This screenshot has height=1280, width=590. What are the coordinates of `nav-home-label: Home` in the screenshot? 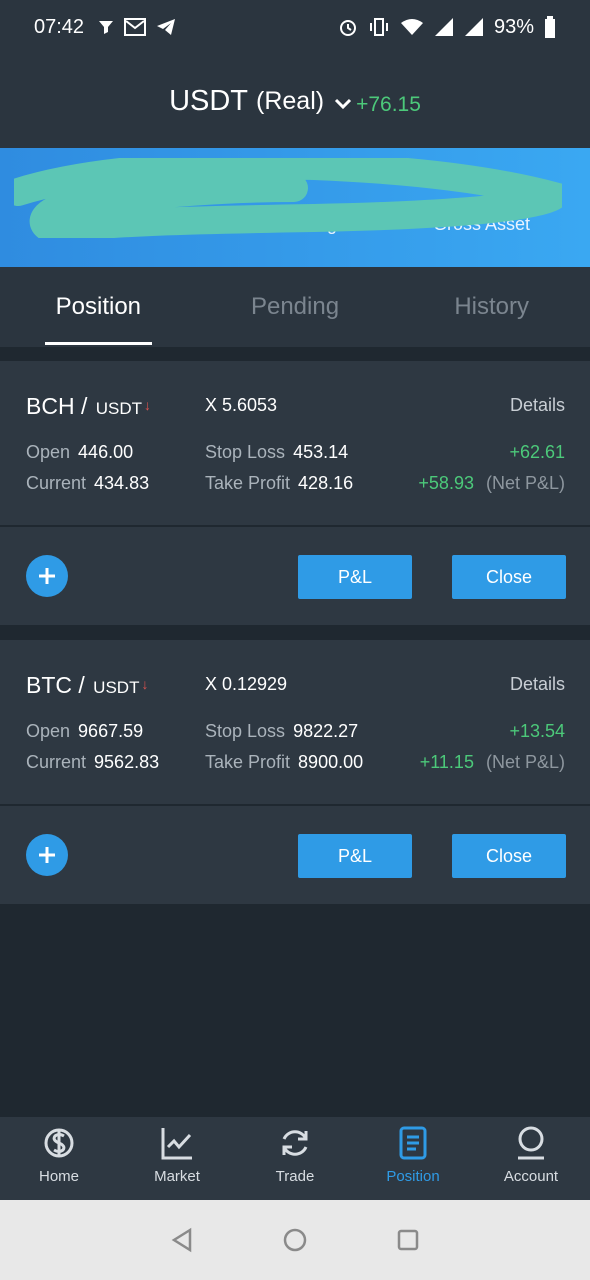 It's located at (58, 1176).